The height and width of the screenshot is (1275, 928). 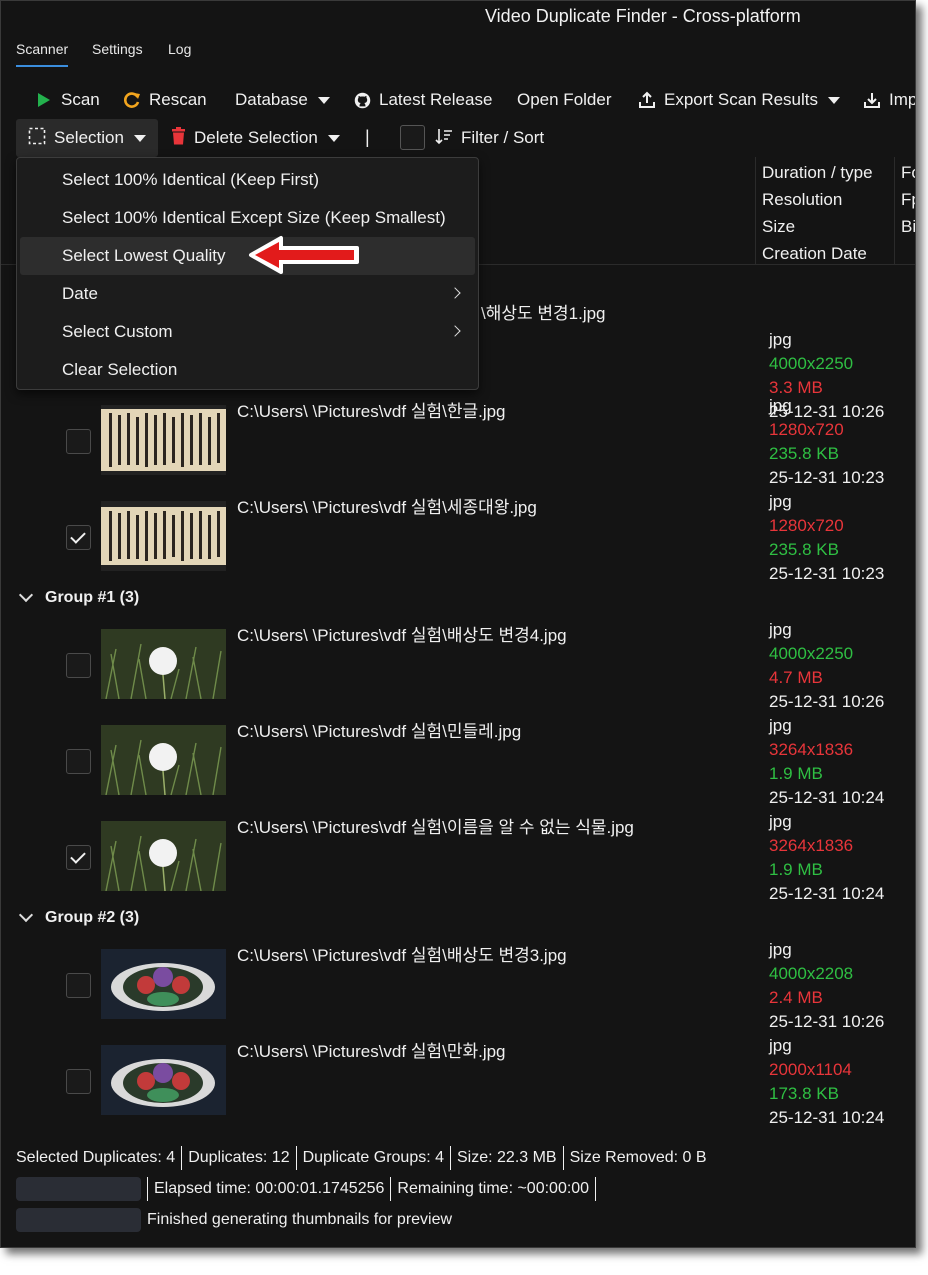 I want to click on selection-label: Selection, so click(x=89, y=137).